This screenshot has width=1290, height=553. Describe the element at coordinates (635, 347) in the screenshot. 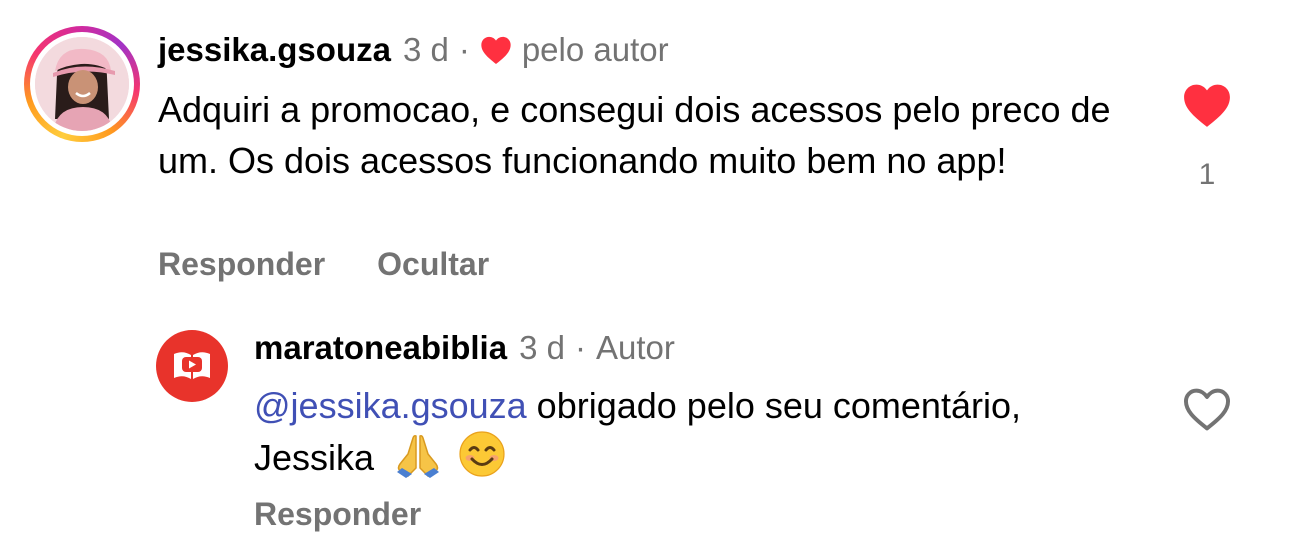

I see `author-badge: Autor` at that location.